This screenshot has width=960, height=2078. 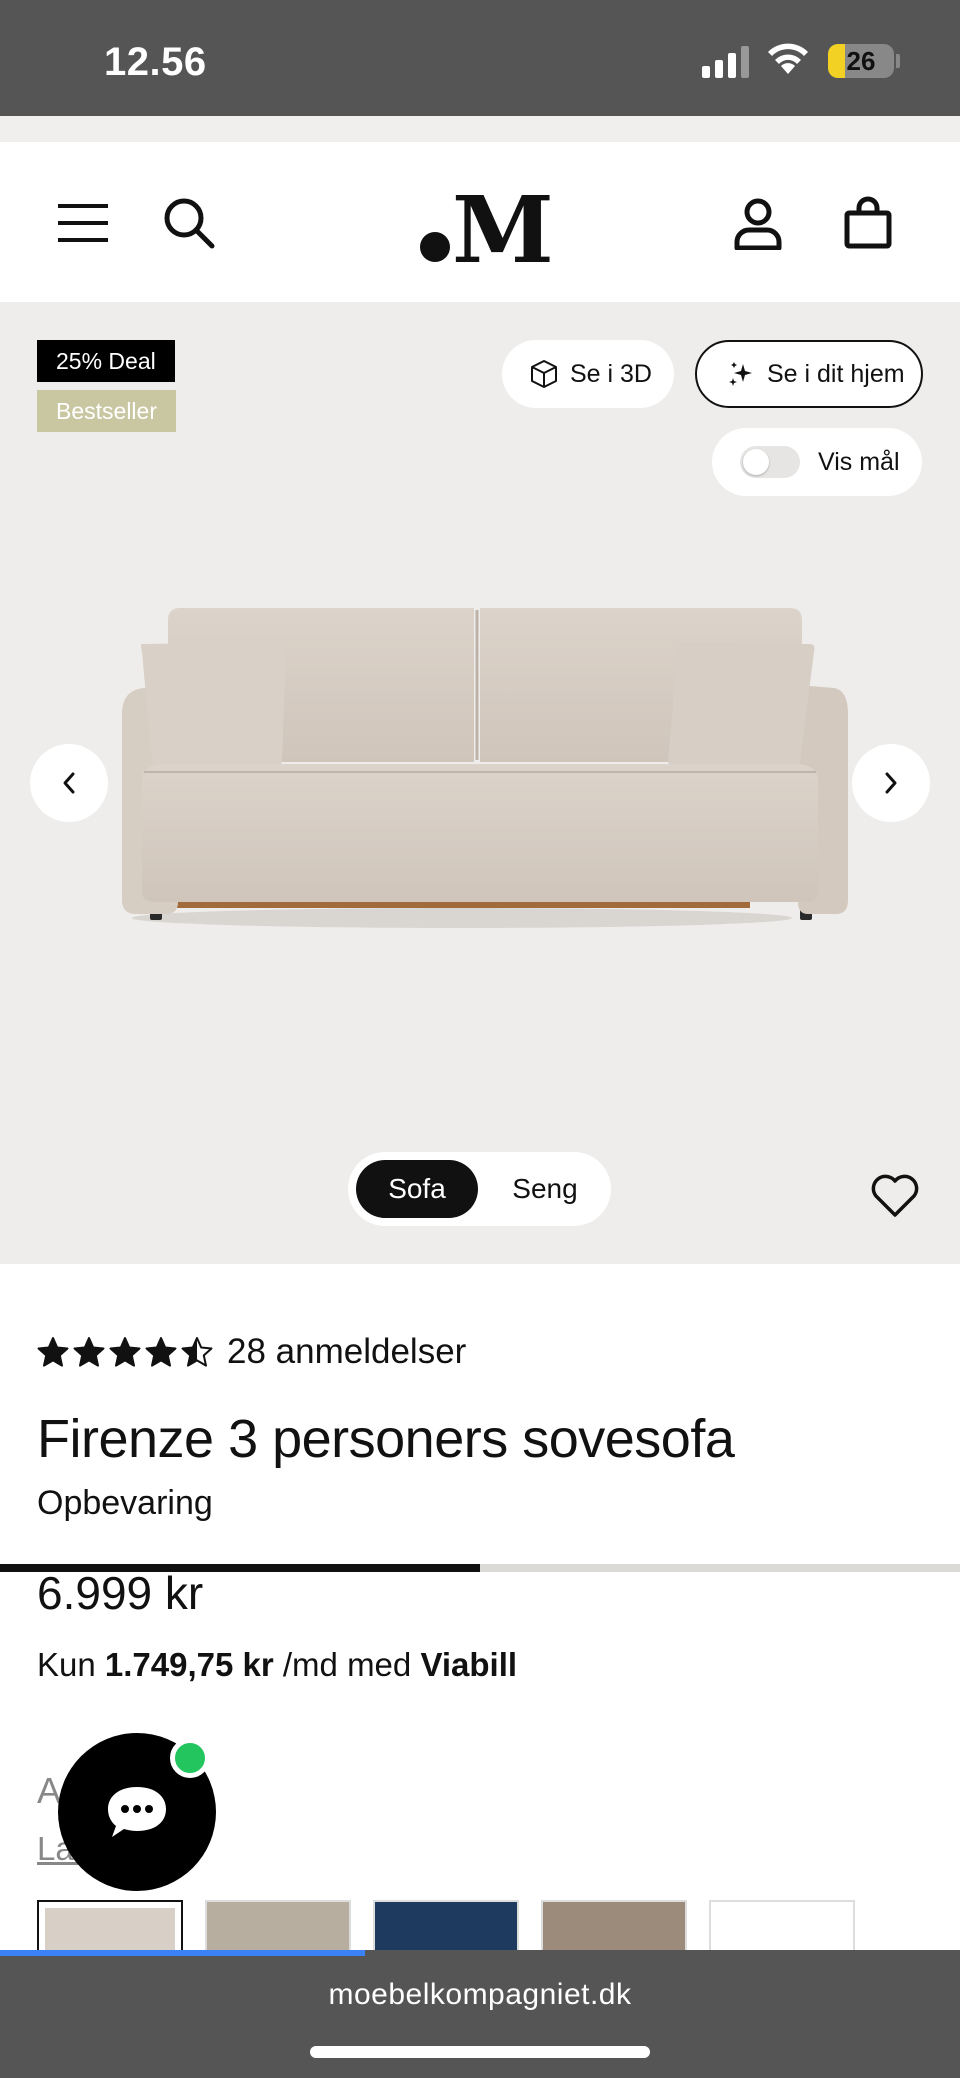 I want to click on dimensions-switch, so click(x=770, y=462).